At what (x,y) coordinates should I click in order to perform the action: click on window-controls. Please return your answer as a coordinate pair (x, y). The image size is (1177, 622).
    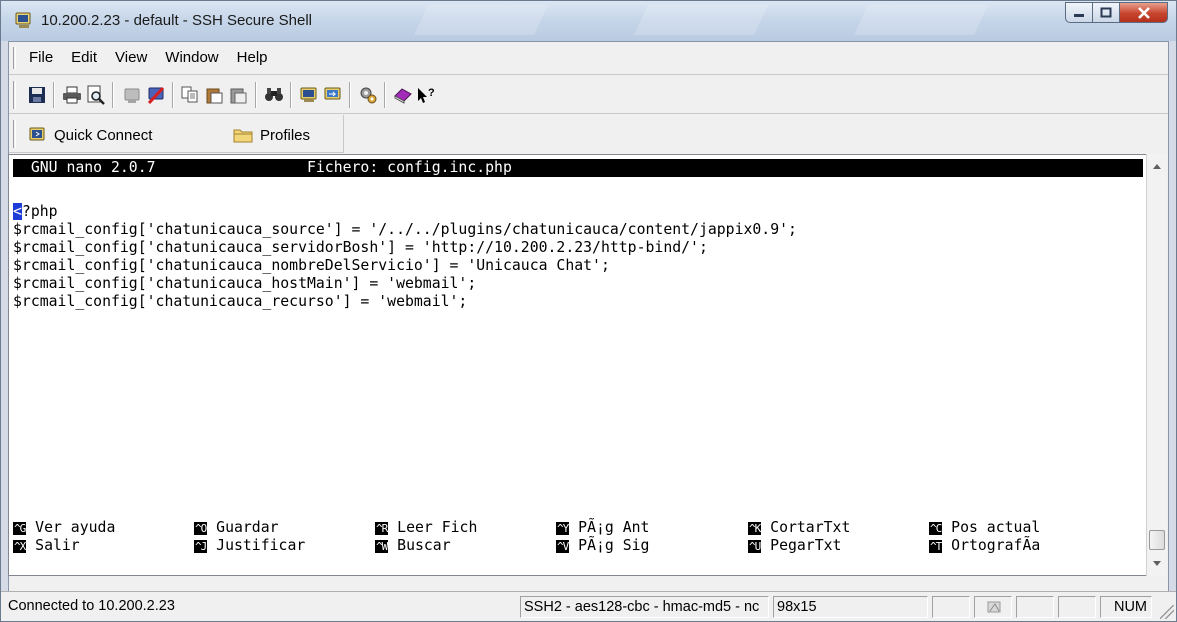
    Looking at the image, I should click on (1116, 13).